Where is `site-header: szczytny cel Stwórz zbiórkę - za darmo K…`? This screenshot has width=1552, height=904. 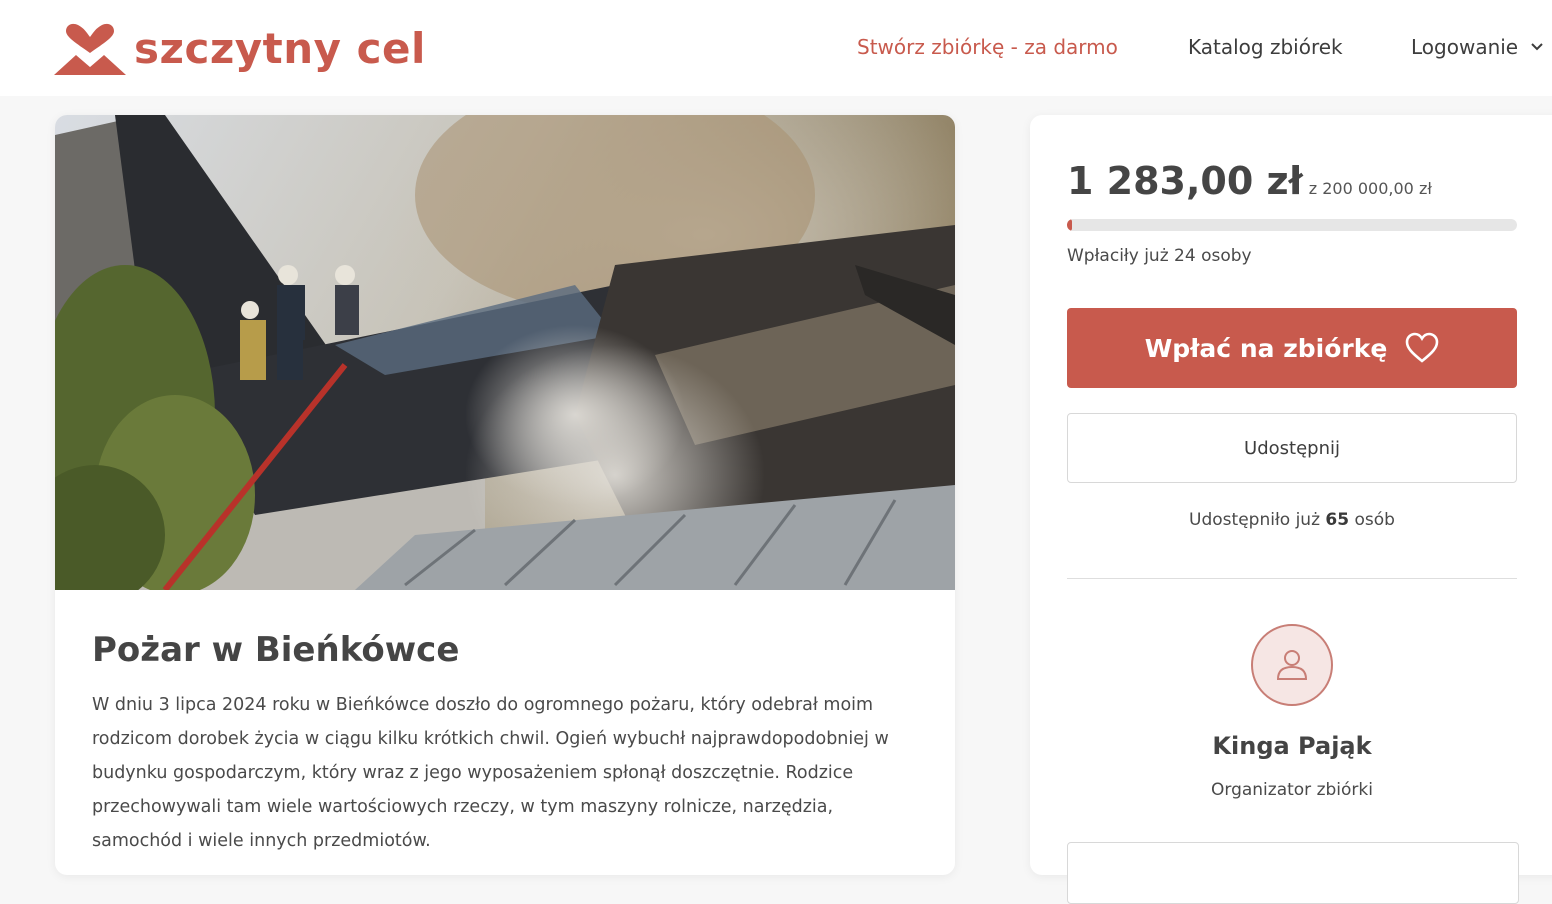
site-header: szczytny cel Stwórz zbiórkę - za darmo K… is located at coordinates (776, 48).